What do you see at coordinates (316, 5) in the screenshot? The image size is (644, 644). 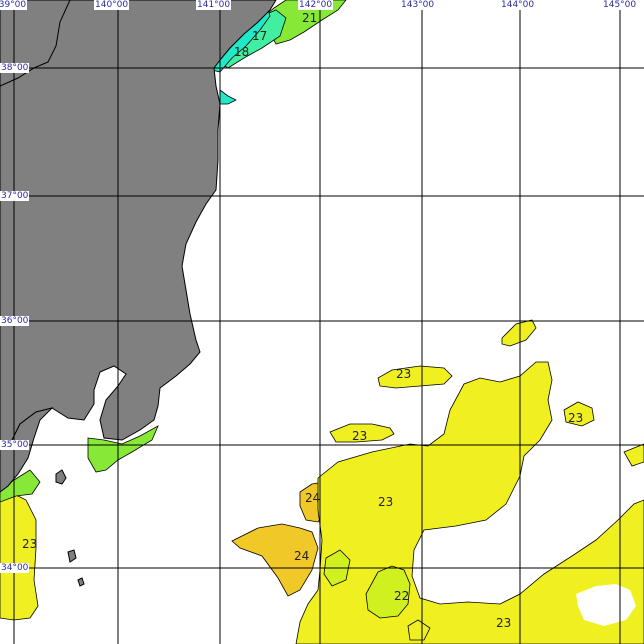 I see `longitude-label-142: 142°00` at bounding box center [316, 5].